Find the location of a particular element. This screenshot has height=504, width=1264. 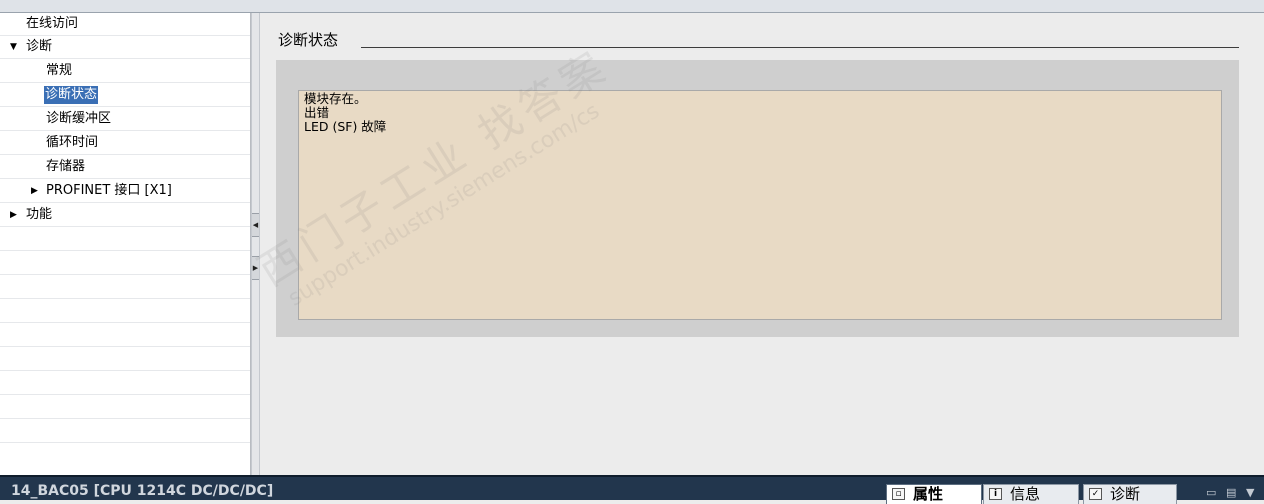

expand-arrow-icon: ▼ is located at coordinates (13, 47).